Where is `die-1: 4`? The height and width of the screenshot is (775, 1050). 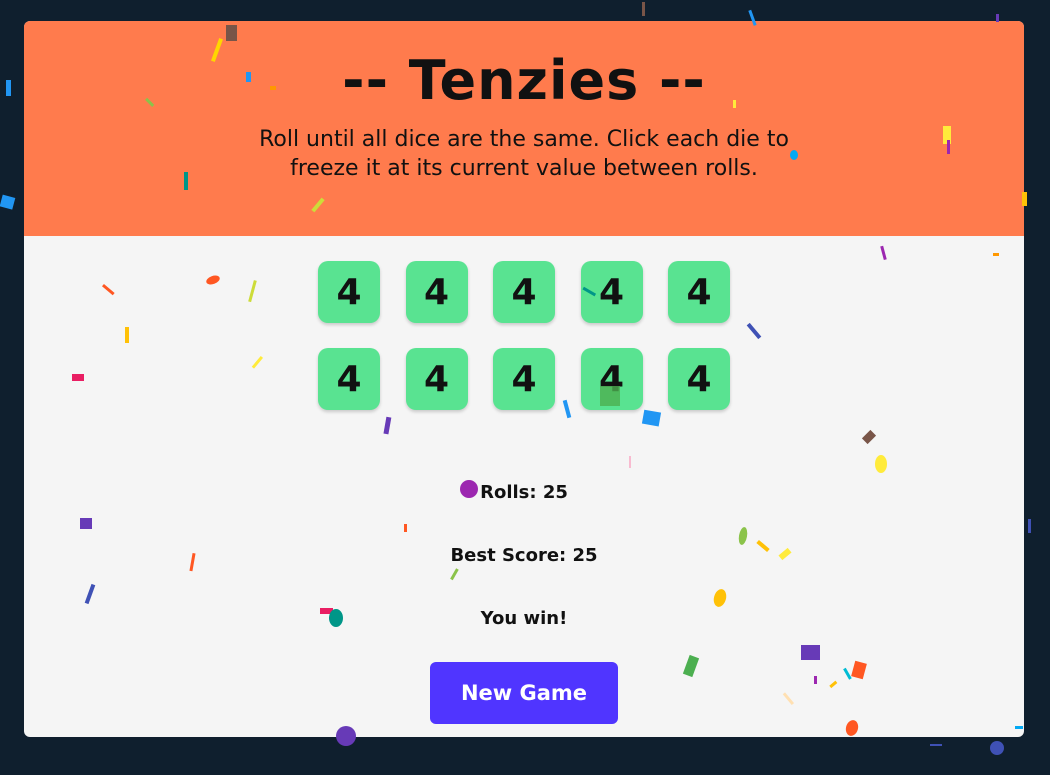
die-1: 4 is located at coordinates (349, 292).